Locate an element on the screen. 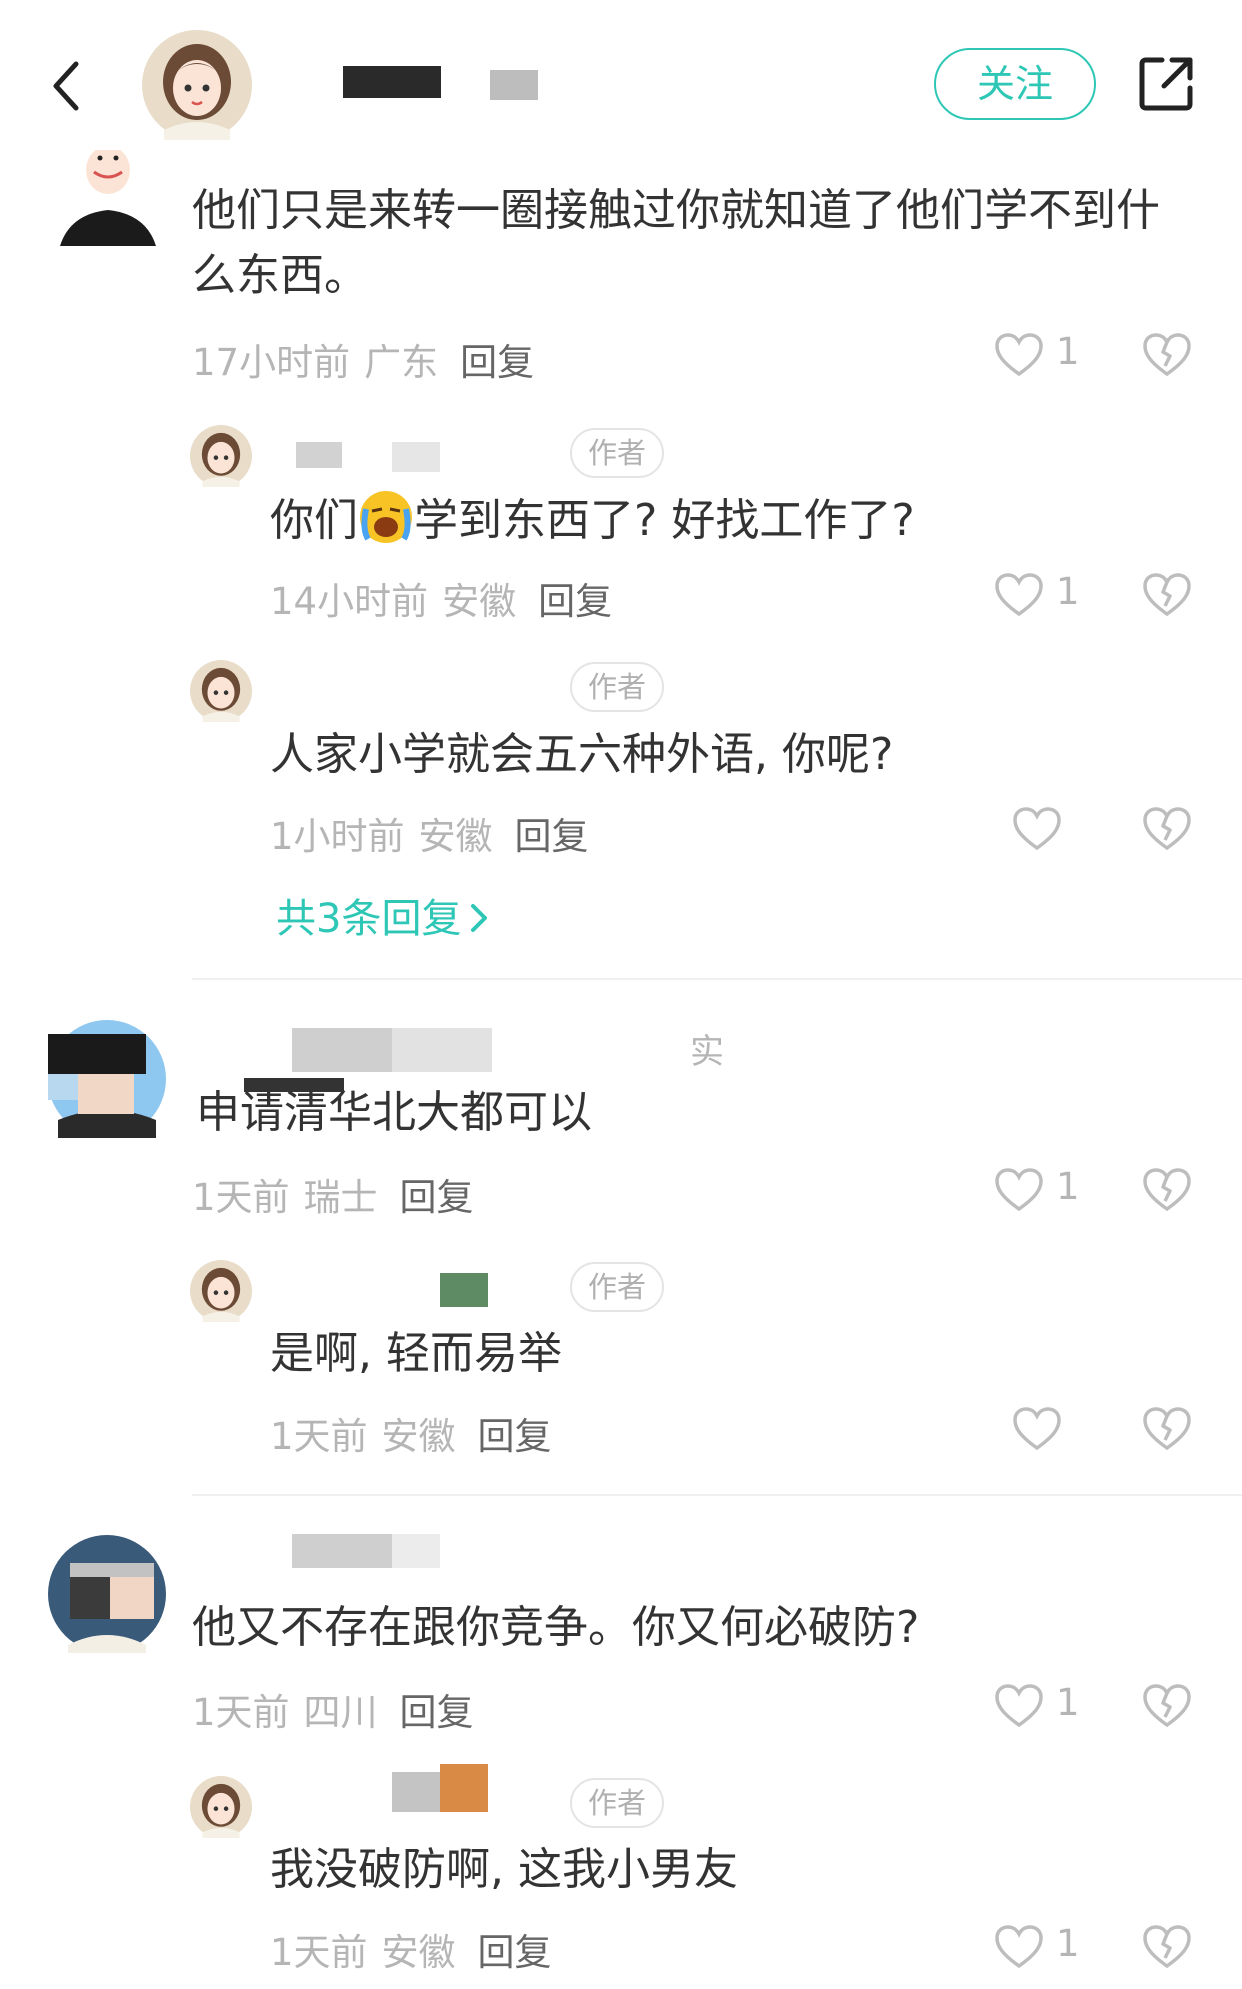 The image size is (1242, 1989). reply-text: 你们 学到东西了? 好找工作了? is located at coordinates (592, 519).